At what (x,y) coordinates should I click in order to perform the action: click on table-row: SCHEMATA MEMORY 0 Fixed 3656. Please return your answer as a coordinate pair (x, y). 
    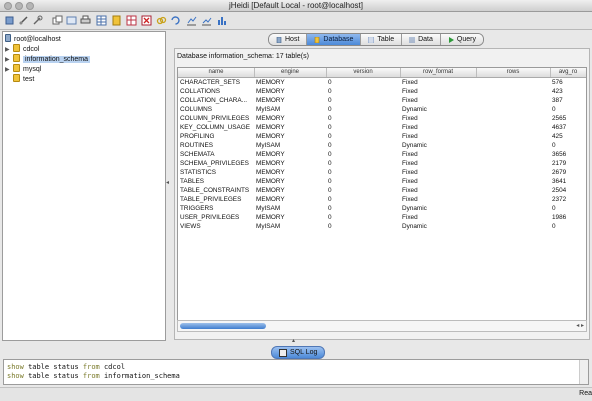
    Looking at the image, I should click on (382, 154).